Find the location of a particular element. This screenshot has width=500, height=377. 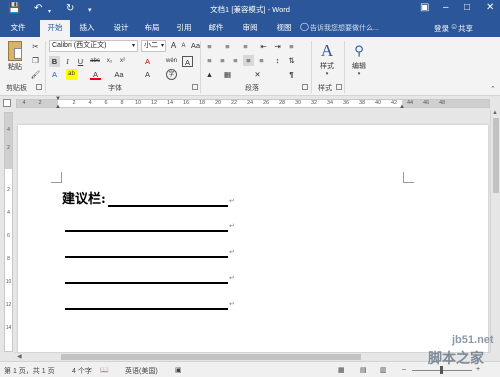

print-layout-icon: ▤ is located at coordinates (363, 370).